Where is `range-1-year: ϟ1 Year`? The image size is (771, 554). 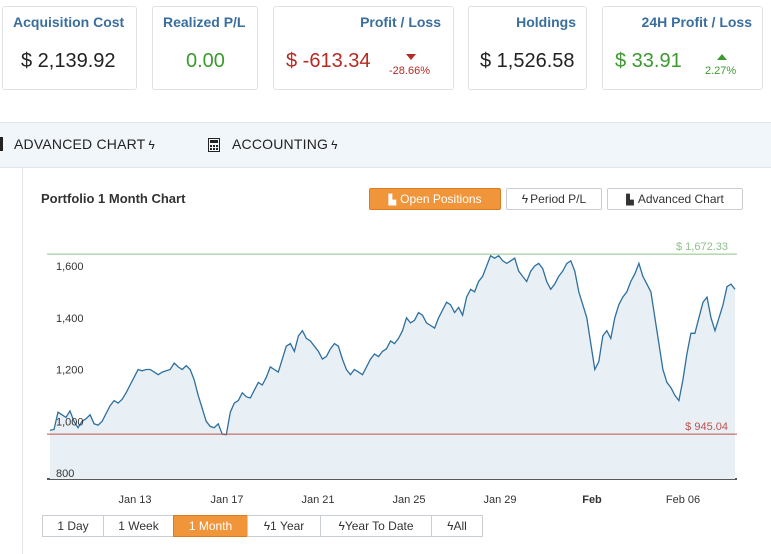
range-1-year: ϟ1 Year is located at coordinates (284, 526).